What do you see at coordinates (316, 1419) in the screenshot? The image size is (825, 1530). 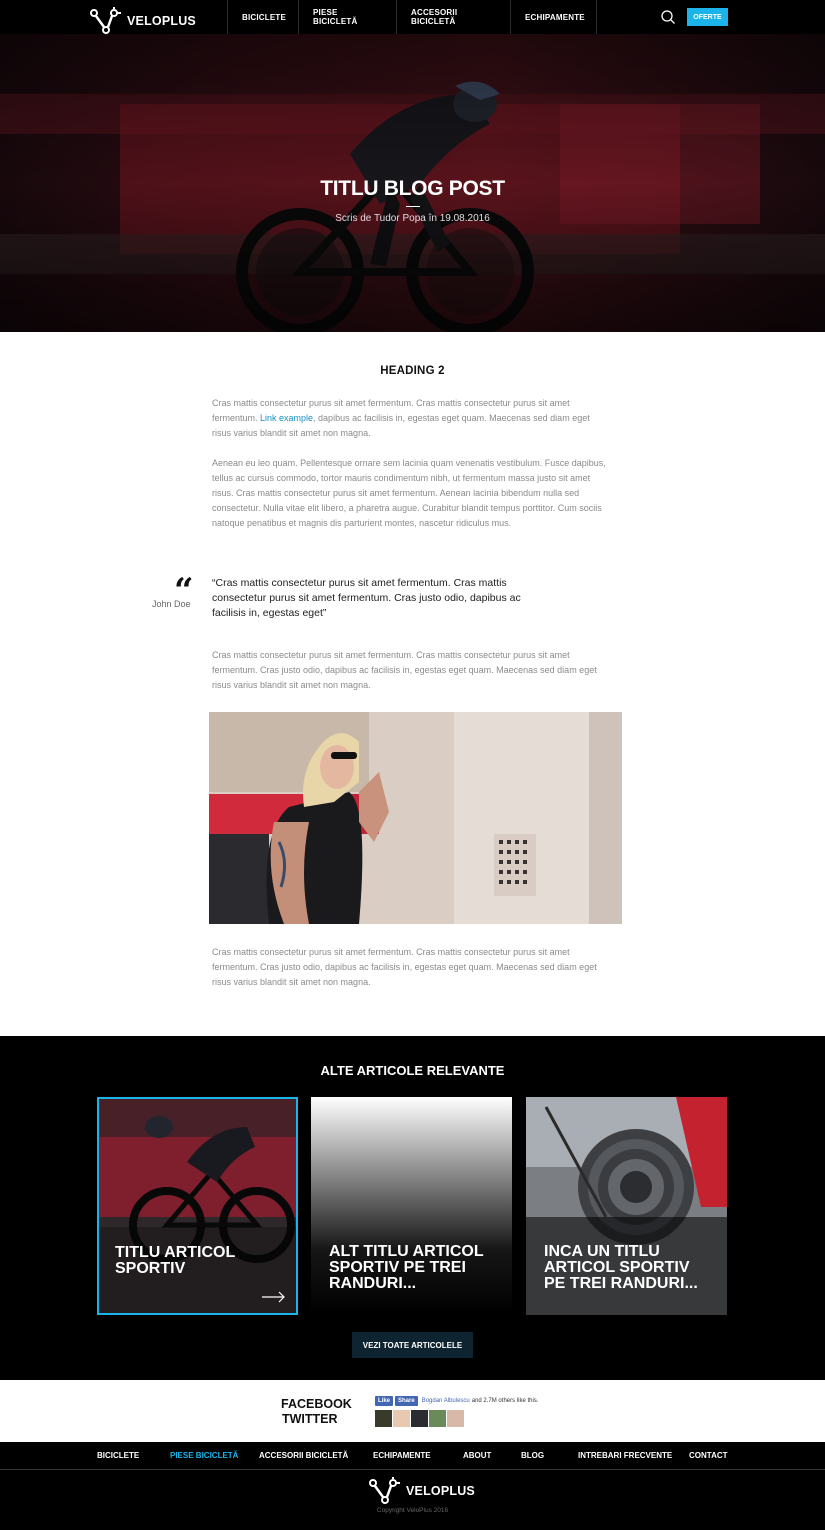 I see `twitter-link: TWITTER` at bounding box center [316, 1419].